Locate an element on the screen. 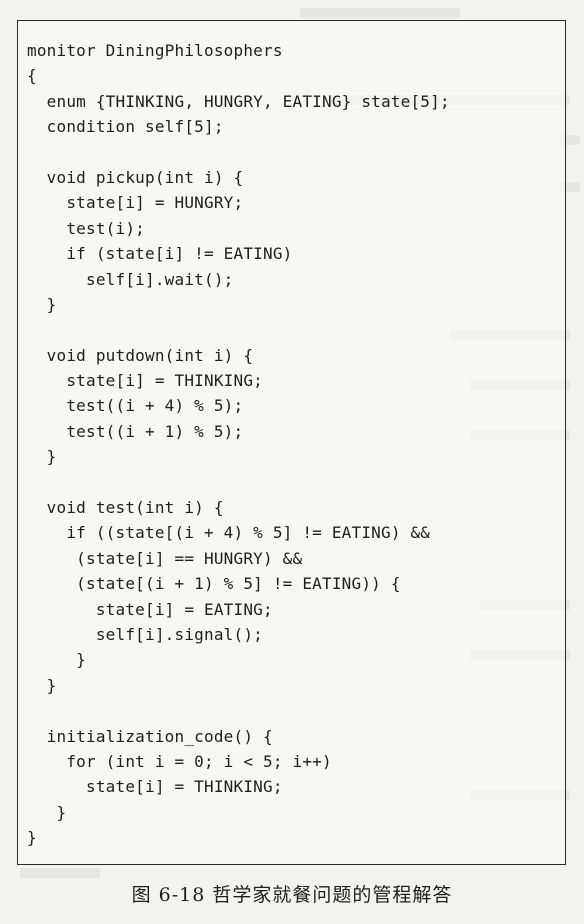 The width and height of the screenshot is (584, 924). code-line: self[i].signal(); is located at coordinates (145, 634).